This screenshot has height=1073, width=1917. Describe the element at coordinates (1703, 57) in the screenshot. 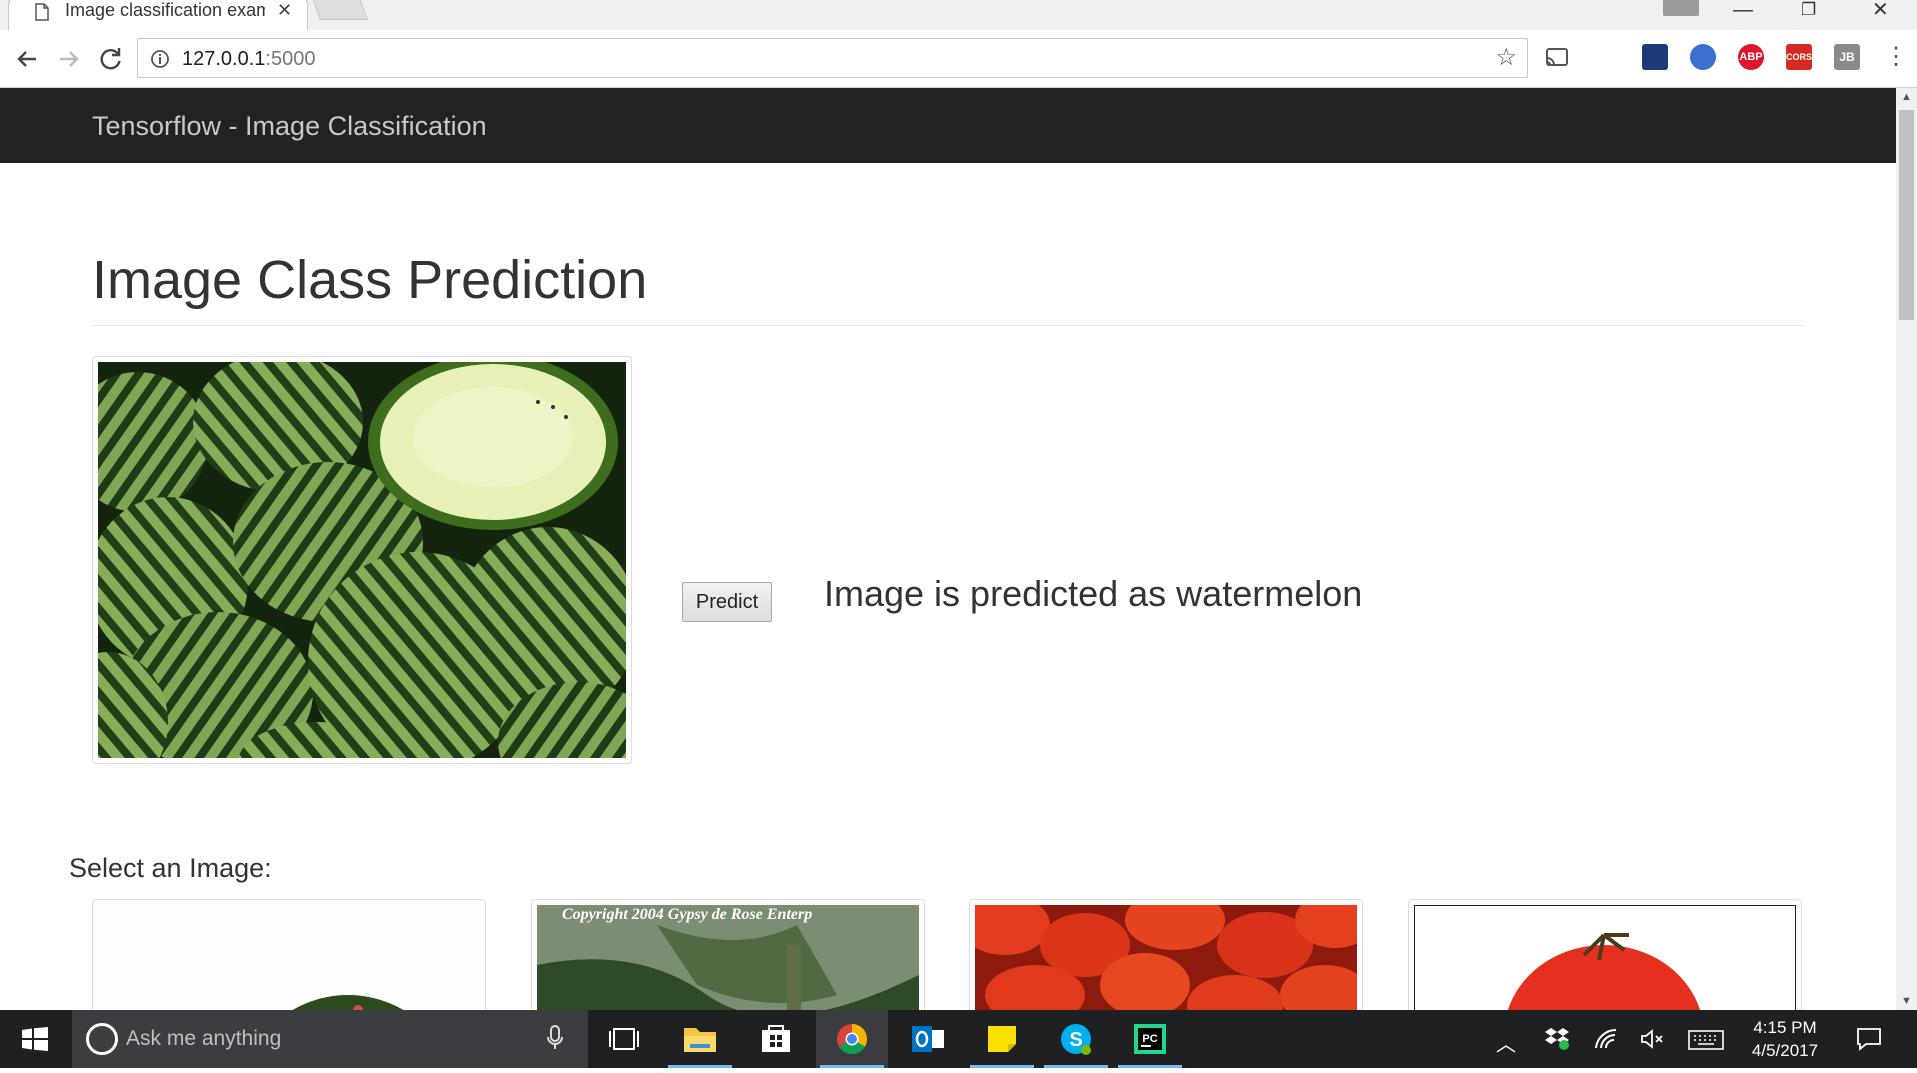

I see `globe-icon` at that location.